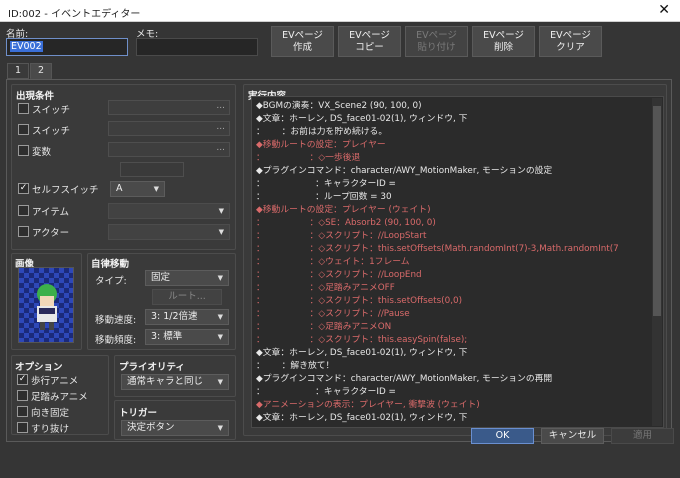 The image size is (680, 478). What do you see at coordinates (321, 145) in the screenshot?
I see `command-line: ◆移動ルートの設定：プレイヤー` at bounding box center [321, 145].